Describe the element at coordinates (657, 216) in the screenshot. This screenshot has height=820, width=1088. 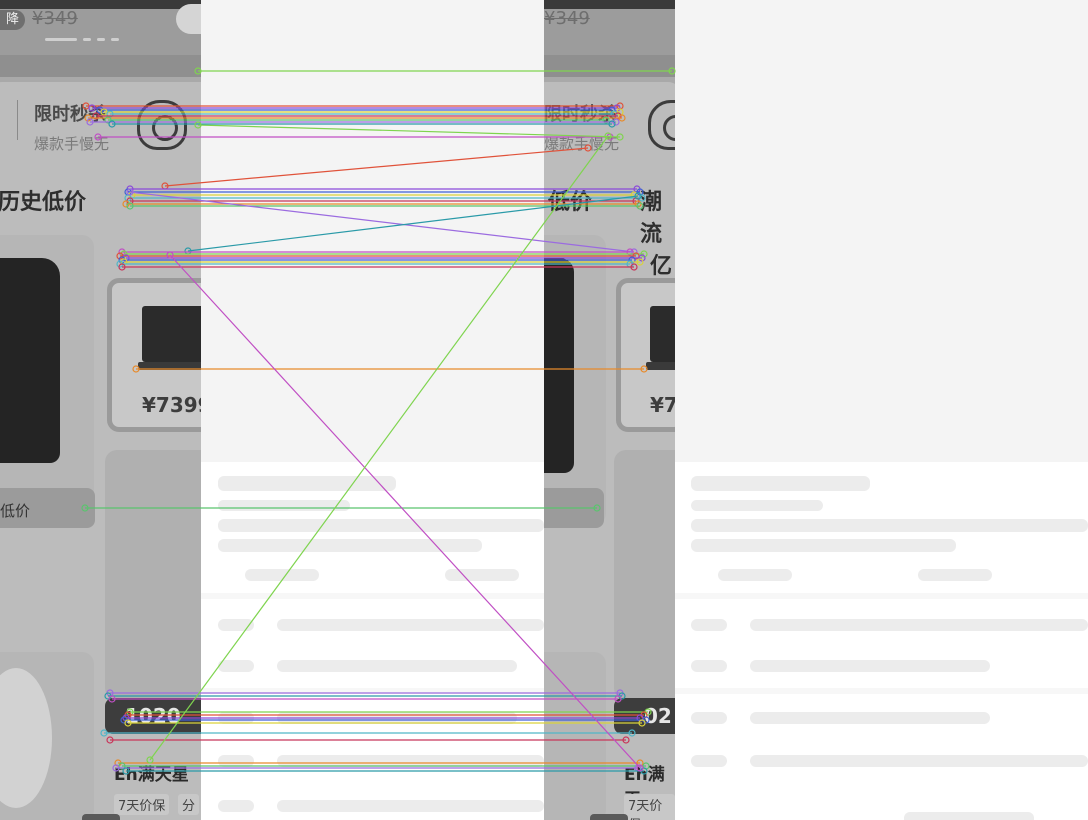
I see `trend-title: 潮流` at that location.